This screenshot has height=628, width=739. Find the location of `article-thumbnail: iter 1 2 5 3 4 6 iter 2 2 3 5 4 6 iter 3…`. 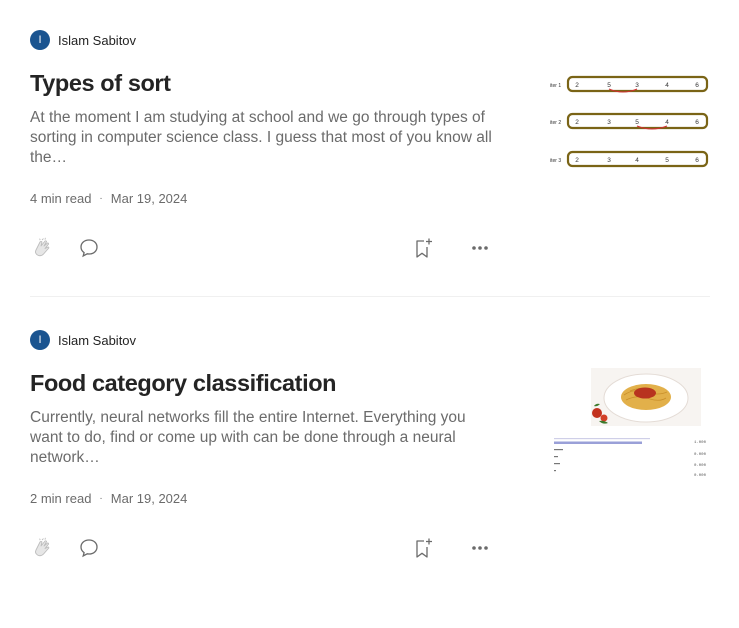

article-thumbnail: iter 1 2 5 3 4 6 iter 2 2 3 5 4 6 iter 3… is located at coordinates (630, 123).